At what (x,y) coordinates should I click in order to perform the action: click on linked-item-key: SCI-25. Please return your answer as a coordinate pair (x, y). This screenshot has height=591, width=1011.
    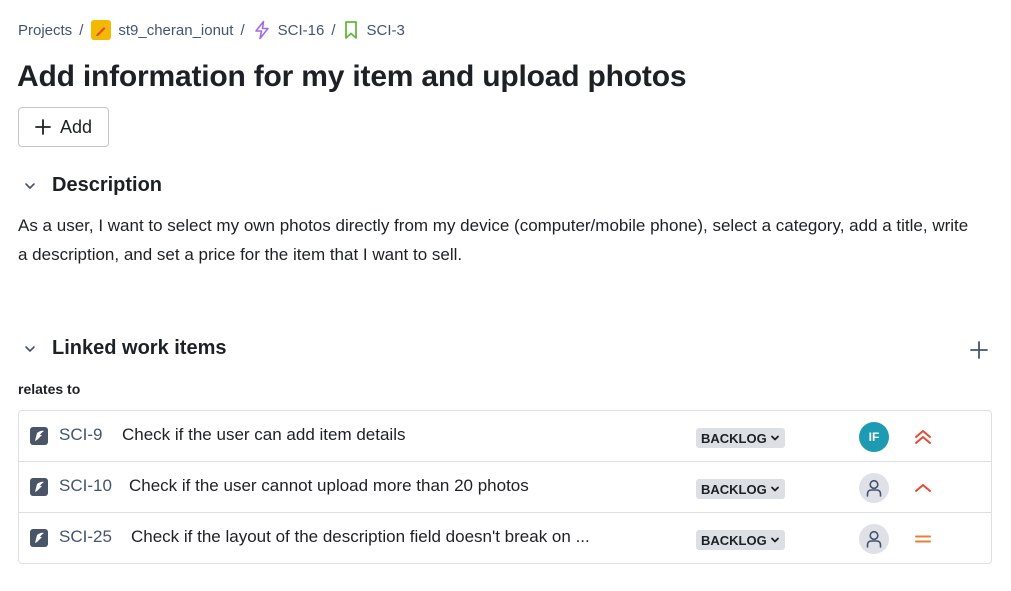
    Looking at the image, I should click on (85, 537).